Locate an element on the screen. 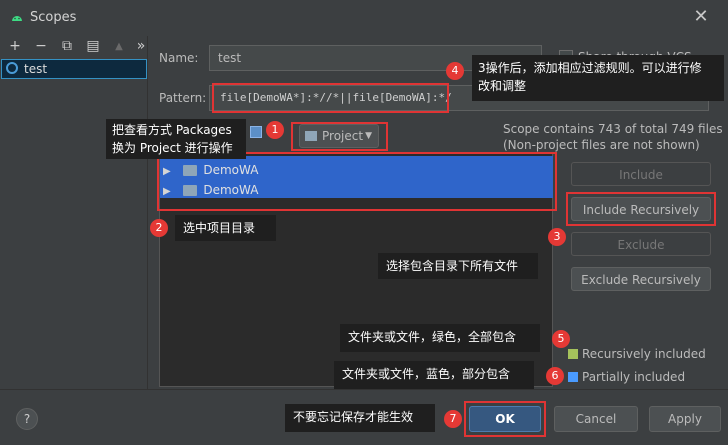  legend-green-swatch is located at coordinates (573, 354).